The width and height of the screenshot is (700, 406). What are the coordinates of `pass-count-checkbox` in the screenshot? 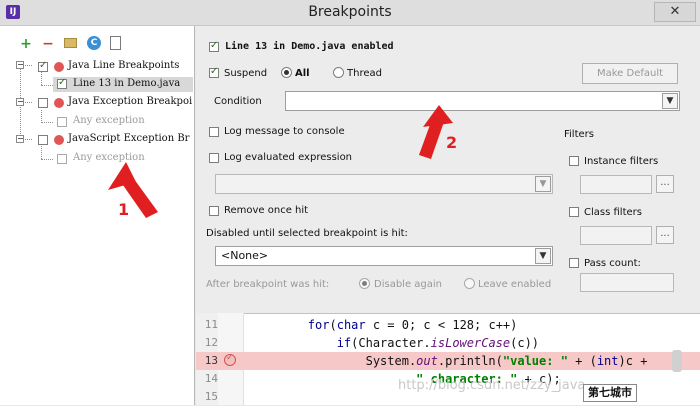 It's located at (574, 263).